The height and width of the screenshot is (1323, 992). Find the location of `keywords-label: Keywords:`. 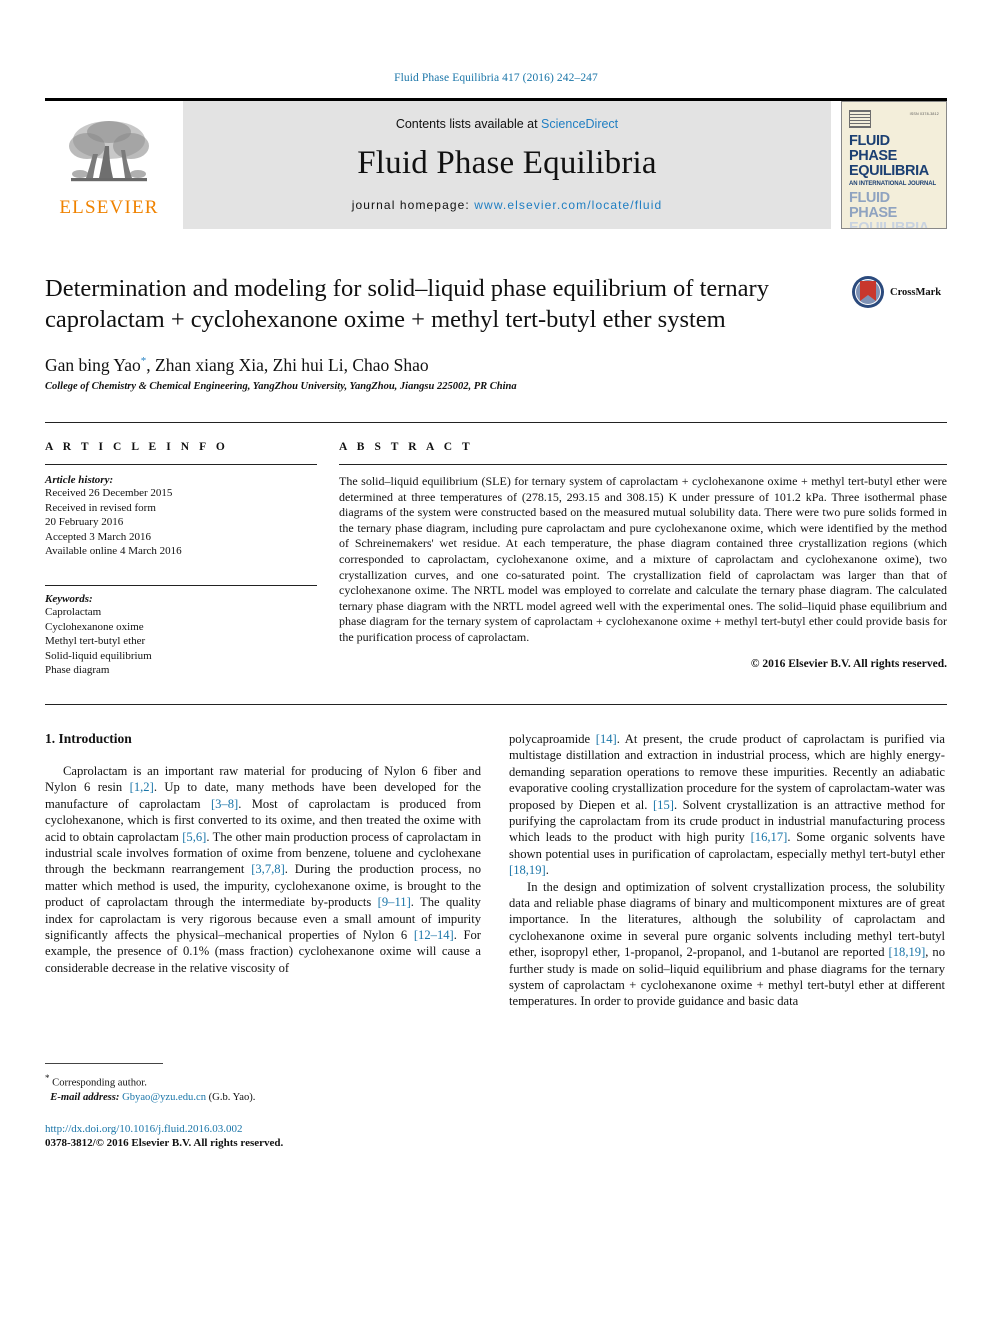

keywords-label: Keywords: is located at coordinates (69, 598).